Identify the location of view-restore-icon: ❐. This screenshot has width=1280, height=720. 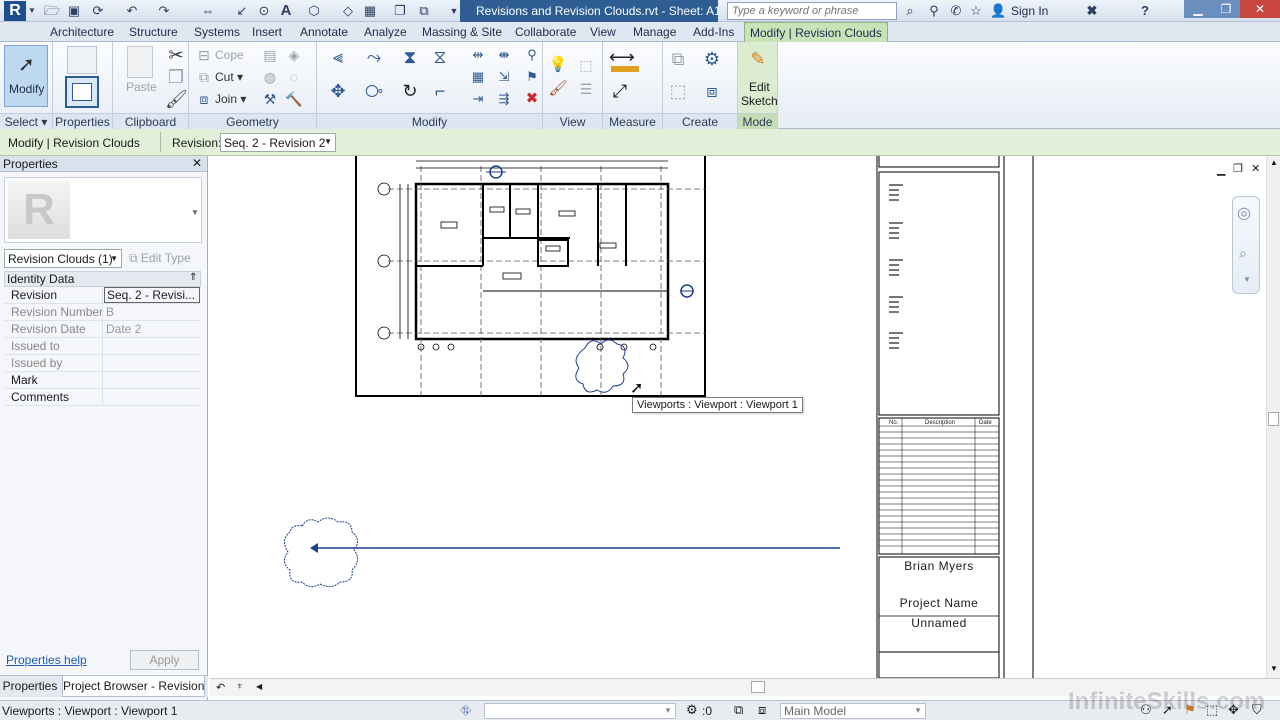
(1238, 168).